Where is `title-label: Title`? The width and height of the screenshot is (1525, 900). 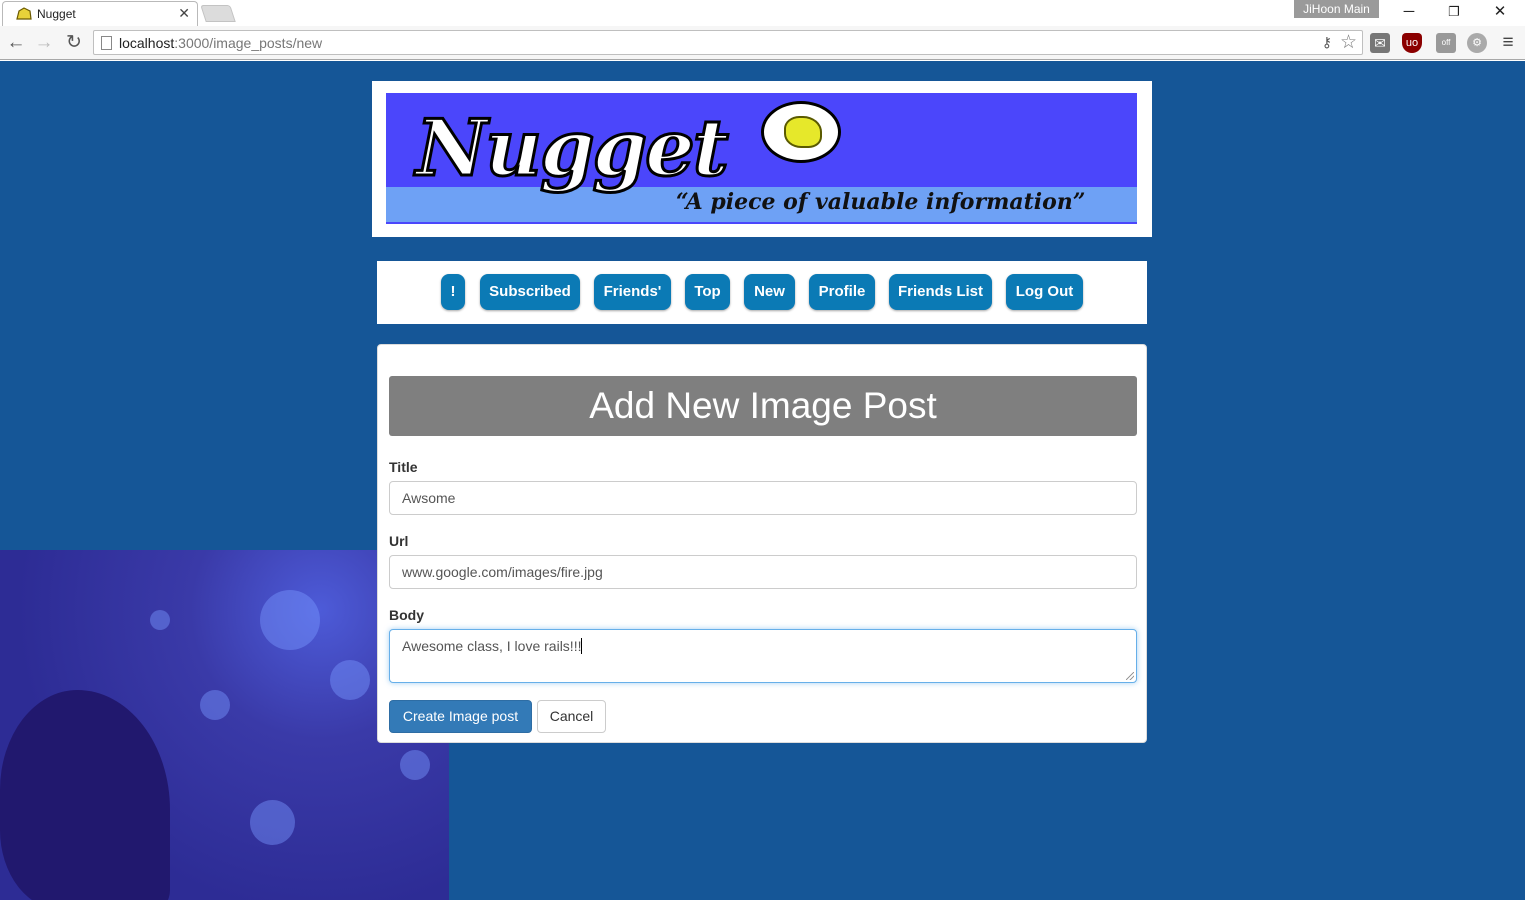
title-label: Title is located at coordinates (403, 467).